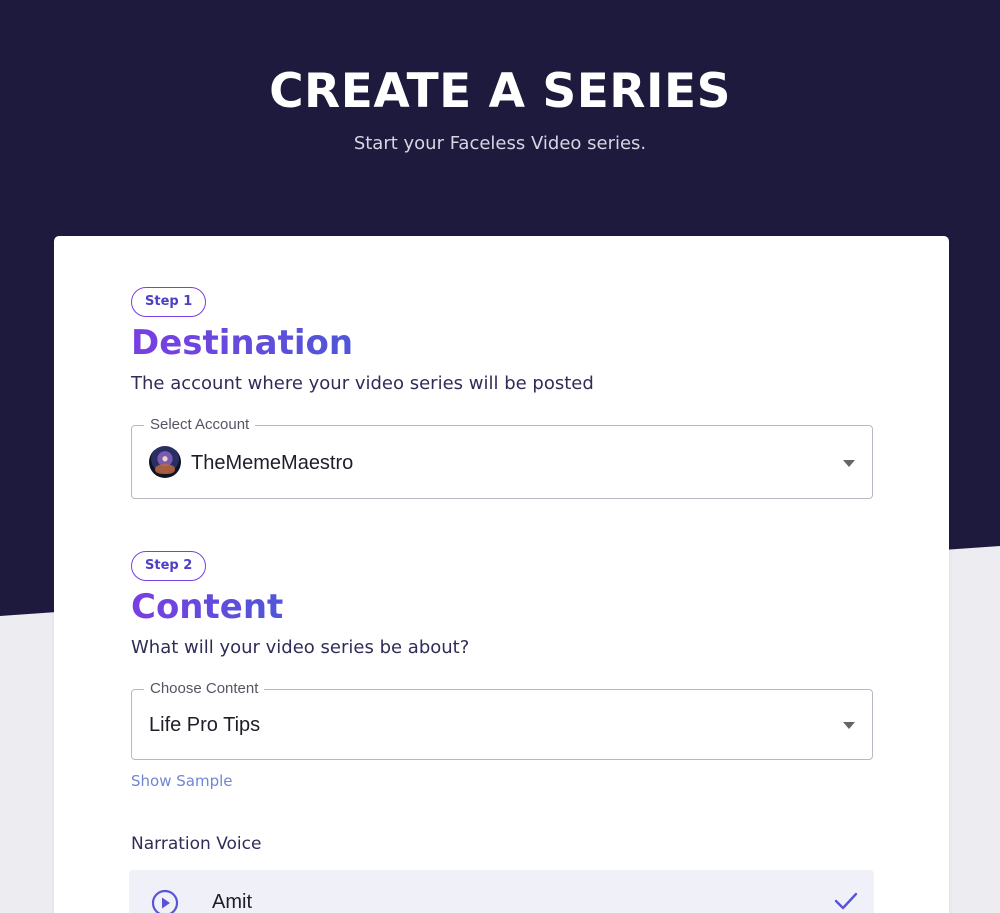 This screenshot has height=913, width=1000. Describe the element at coordinates (272, 463) in the screenshot. I see `account-select-value: TheMemeMaestro` at that location.